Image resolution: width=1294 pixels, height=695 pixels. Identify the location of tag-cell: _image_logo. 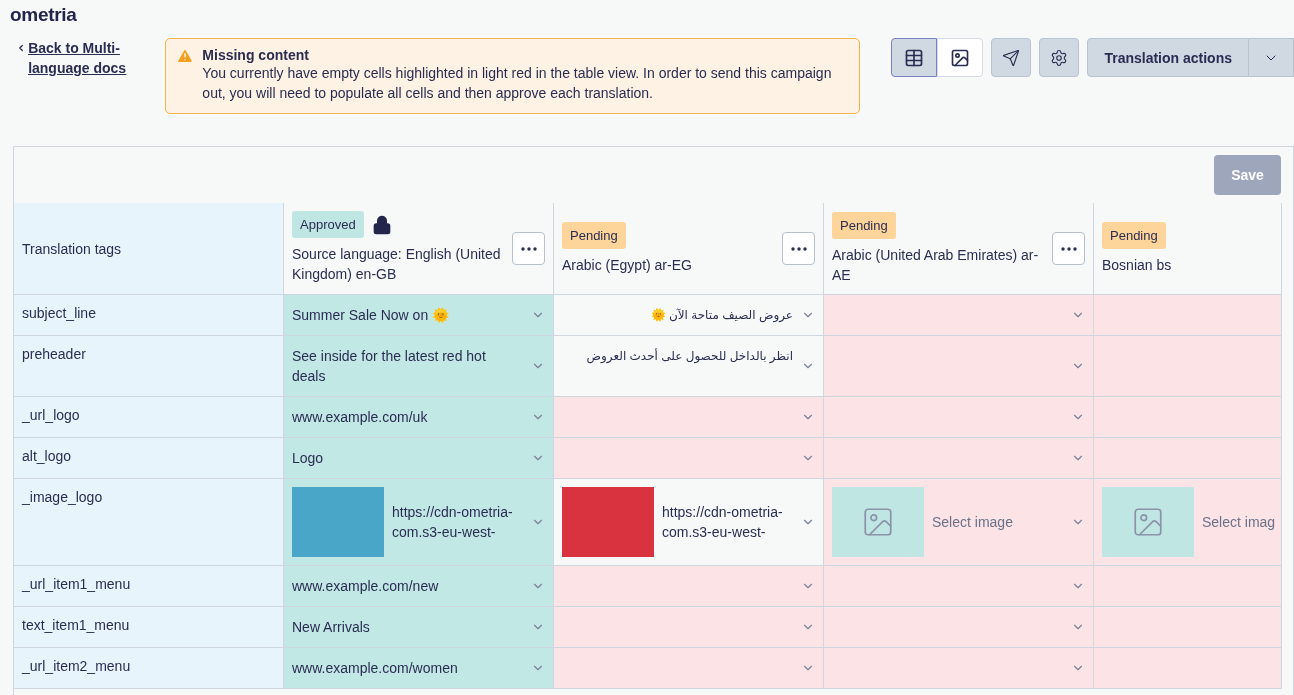
(149, 522).